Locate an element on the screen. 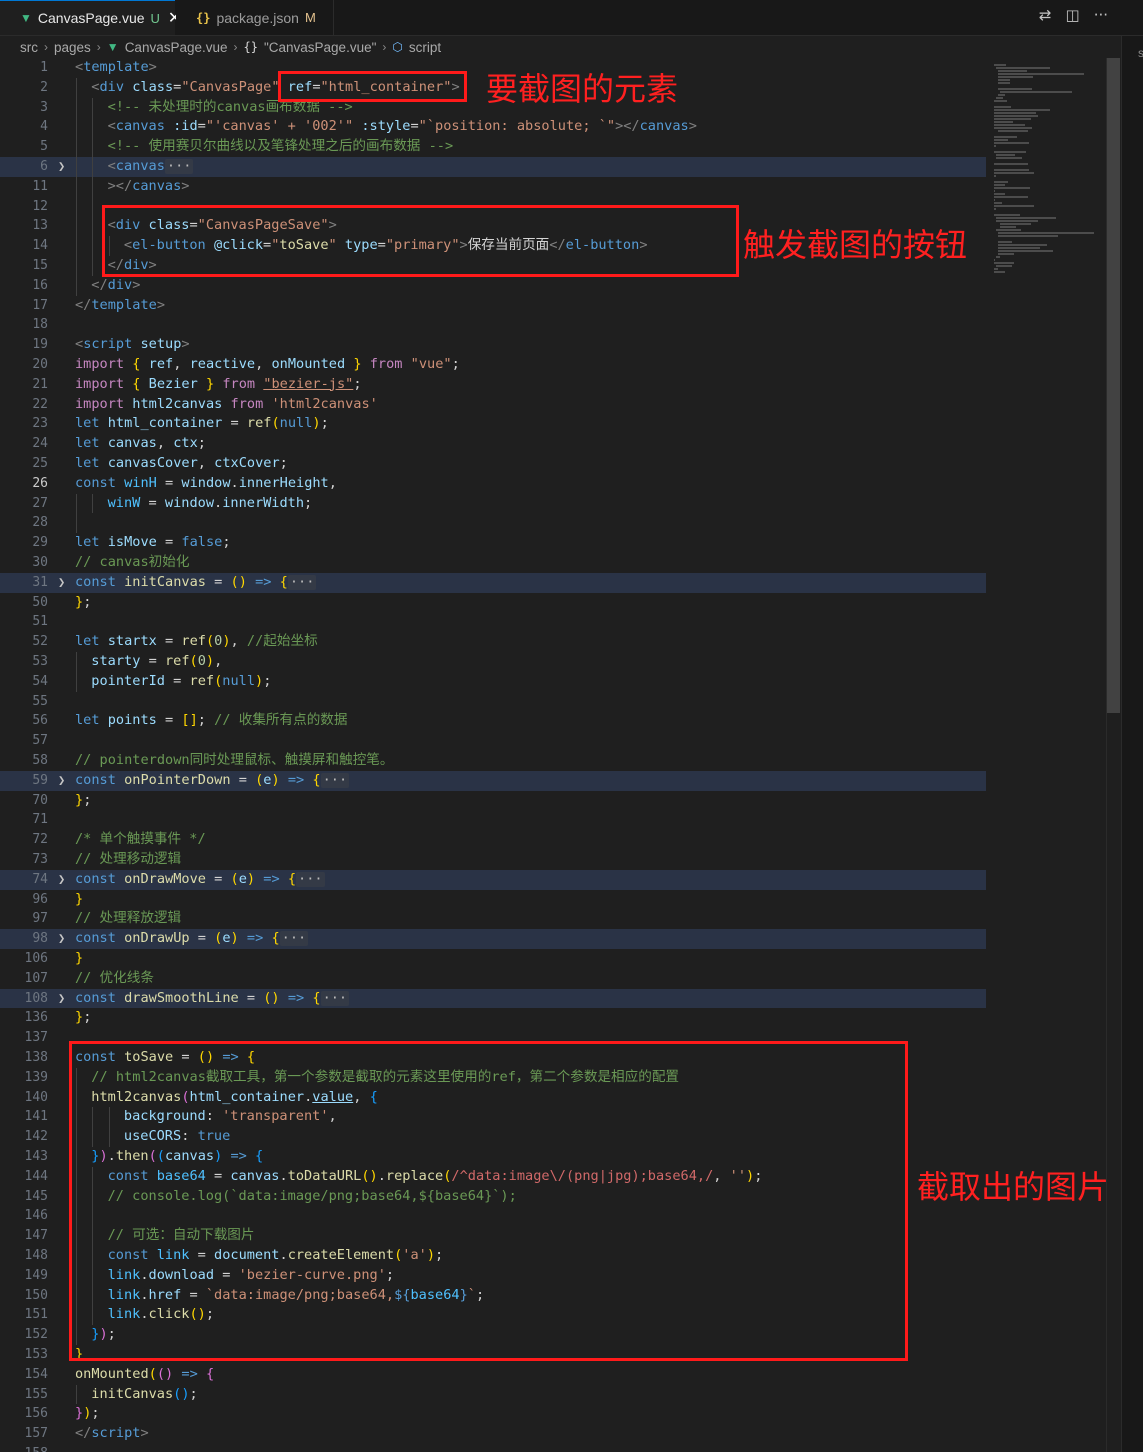 This screenshot has height=1452, width=1143. code-line: 158 is located at coordinates (493, 1448).